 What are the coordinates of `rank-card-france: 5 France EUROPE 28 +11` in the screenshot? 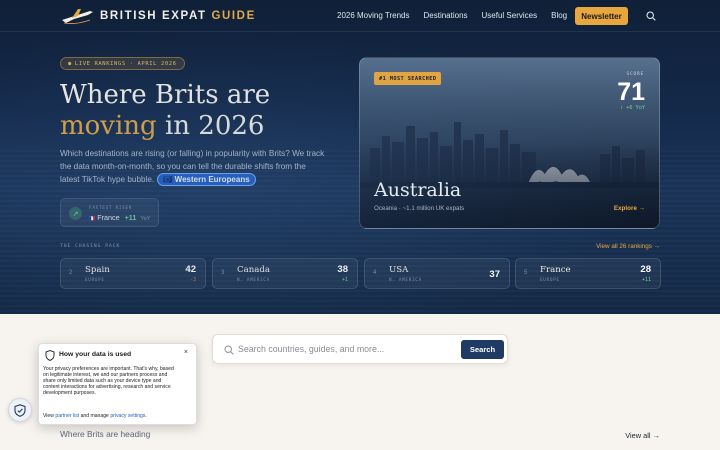 It's located at (588, 273).